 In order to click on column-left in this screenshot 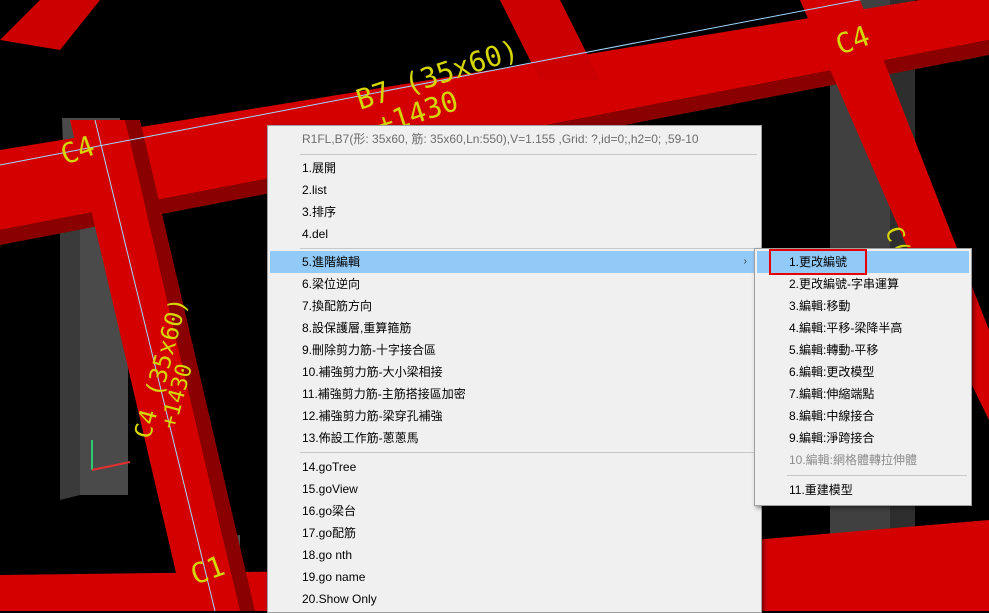, I will do `click(70, 360)`.